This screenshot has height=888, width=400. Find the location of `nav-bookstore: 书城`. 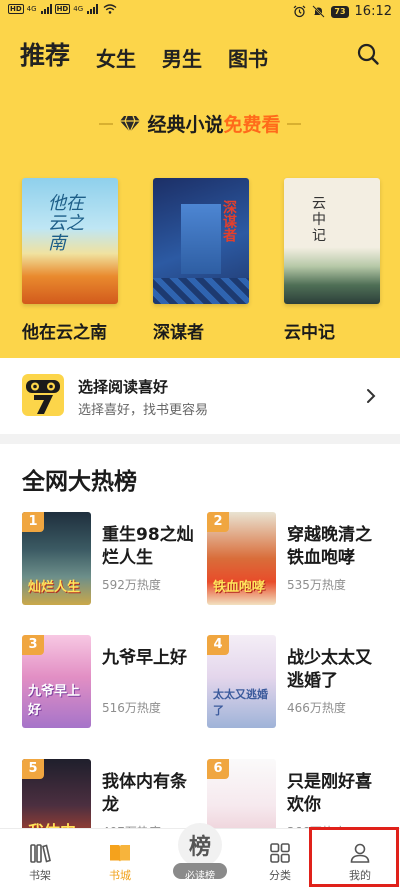

nav-bookstore: 书城 is located at coordinates (120, 858).